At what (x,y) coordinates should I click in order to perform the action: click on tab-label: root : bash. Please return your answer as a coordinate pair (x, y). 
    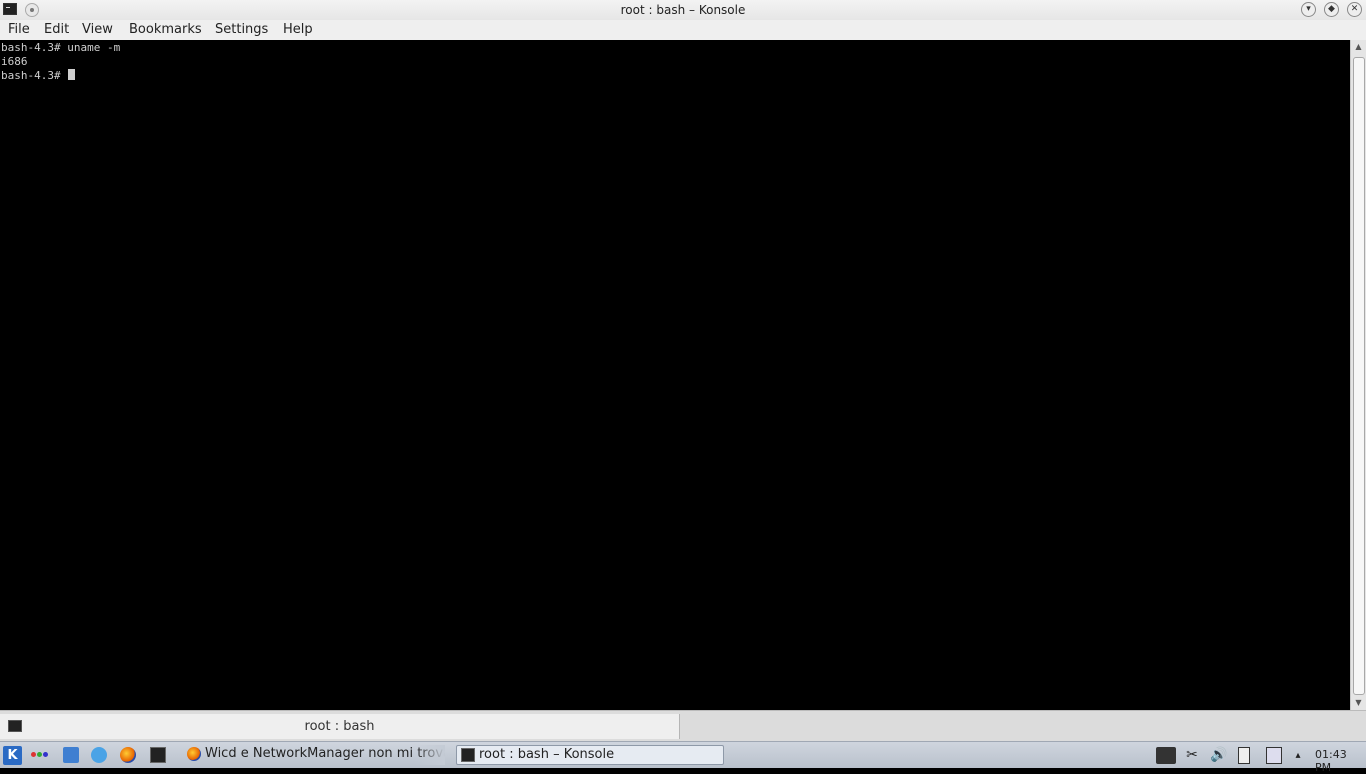
    Looking at the image, I should click on (339, 726).